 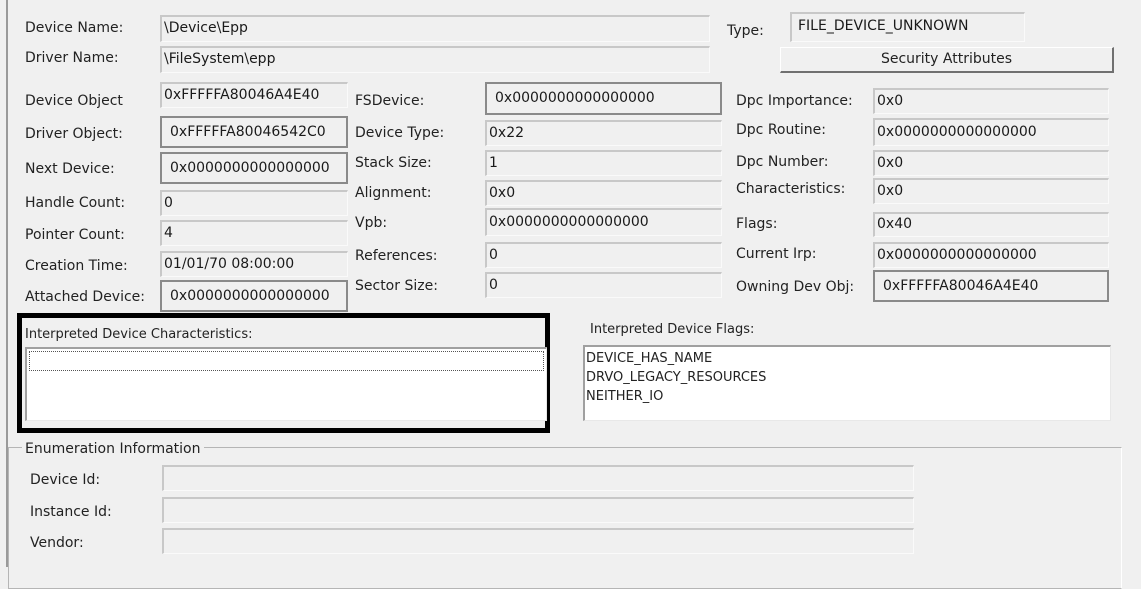 I want to click on instance-id-field, so click(x=538, y=510).